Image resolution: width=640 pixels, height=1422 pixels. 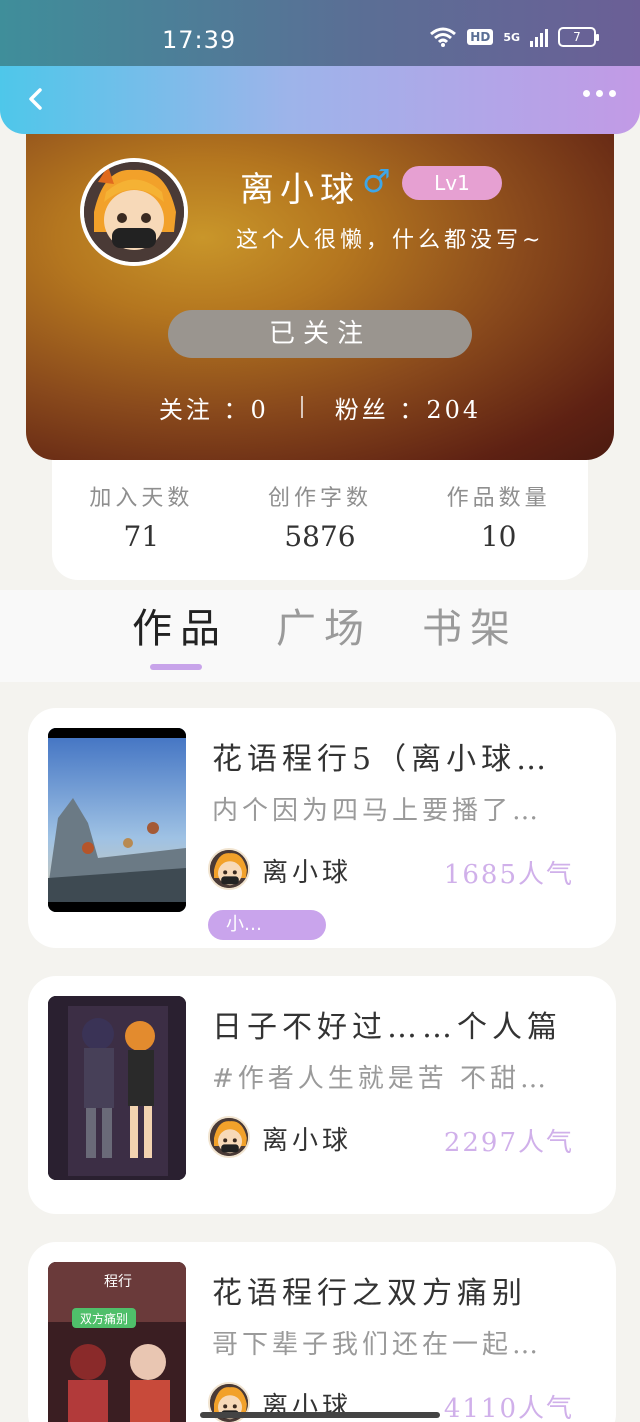 What do you see at coordinates (369, 1293) in the screenshot?
I see `work-title: 花语程行之双方痛别` at bounding box center [369, 1293].